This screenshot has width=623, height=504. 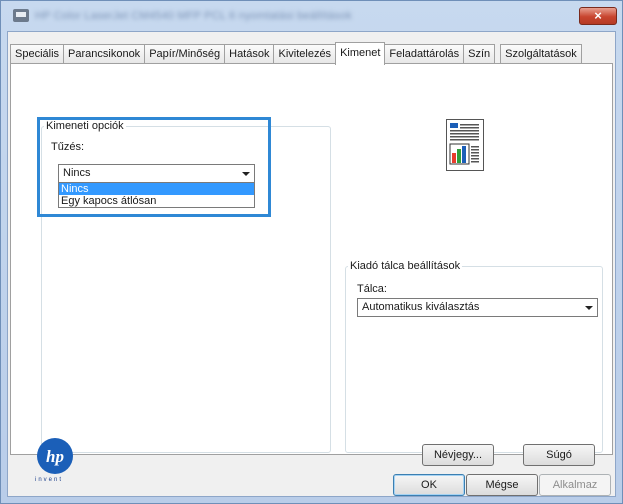 I want to click on close-button: ×, so click(x=598, y=16).